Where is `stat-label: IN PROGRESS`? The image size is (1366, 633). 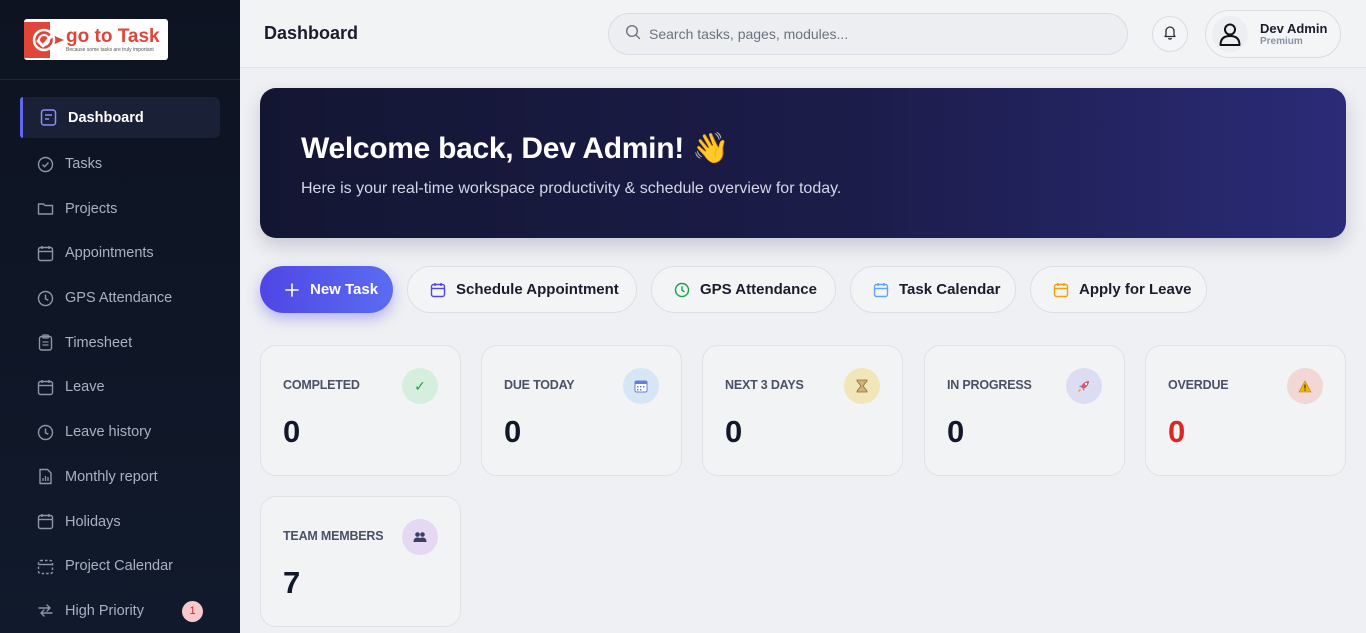
stat-label: IN PROGRESS is located at coordinates (989, 385).